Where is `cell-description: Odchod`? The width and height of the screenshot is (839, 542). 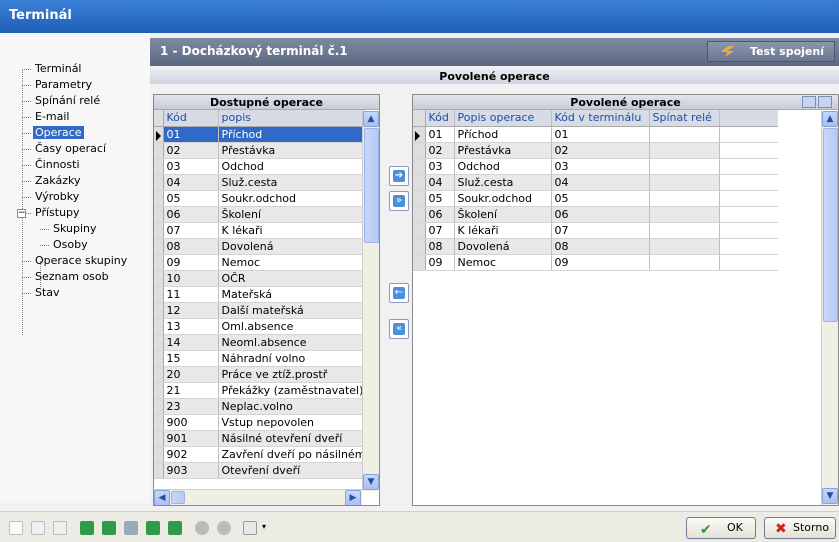
cell-description: Odchod is located at coordinates (291, 166).